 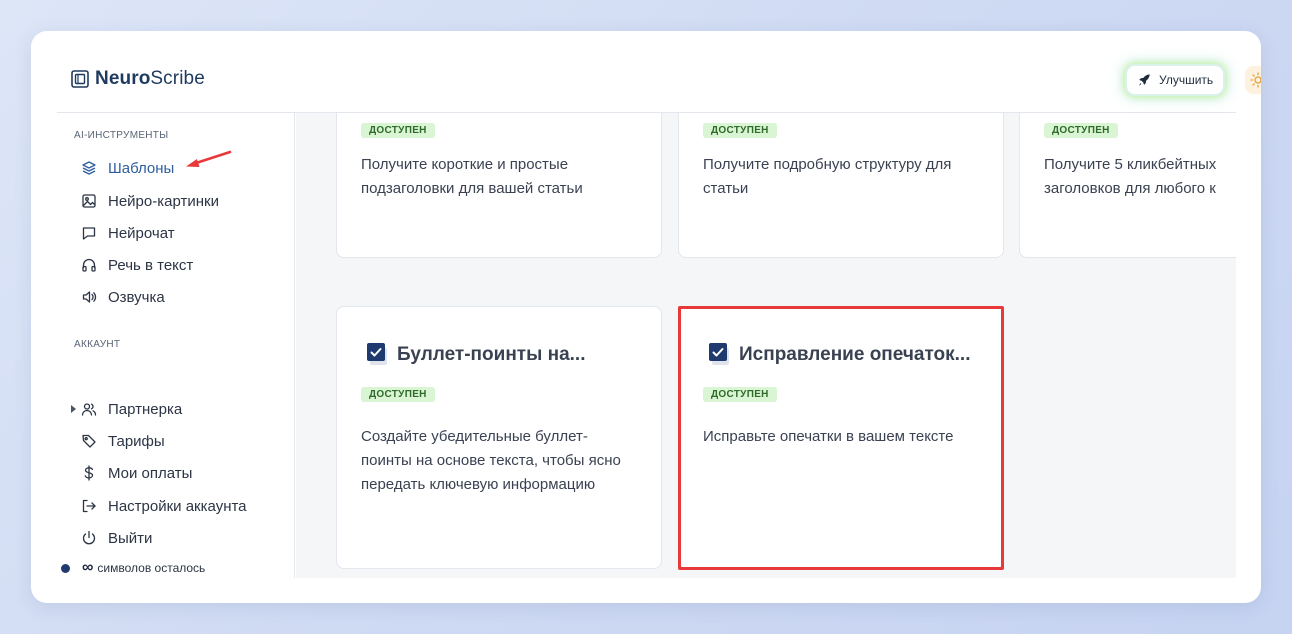 I want to click on sidebar-item-label: Выйти, so click(x=130, y=538).